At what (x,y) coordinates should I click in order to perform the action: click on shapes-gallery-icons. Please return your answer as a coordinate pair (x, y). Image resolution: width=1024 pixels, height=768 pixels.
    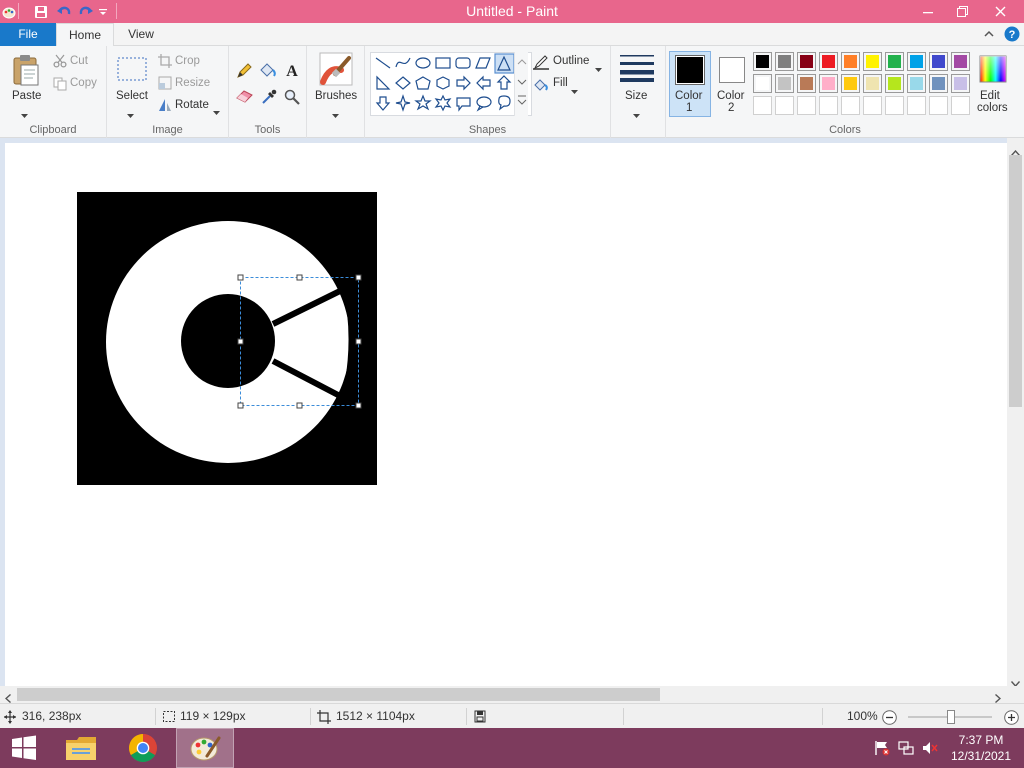
    Looking at the image, I should click on (452, 85).